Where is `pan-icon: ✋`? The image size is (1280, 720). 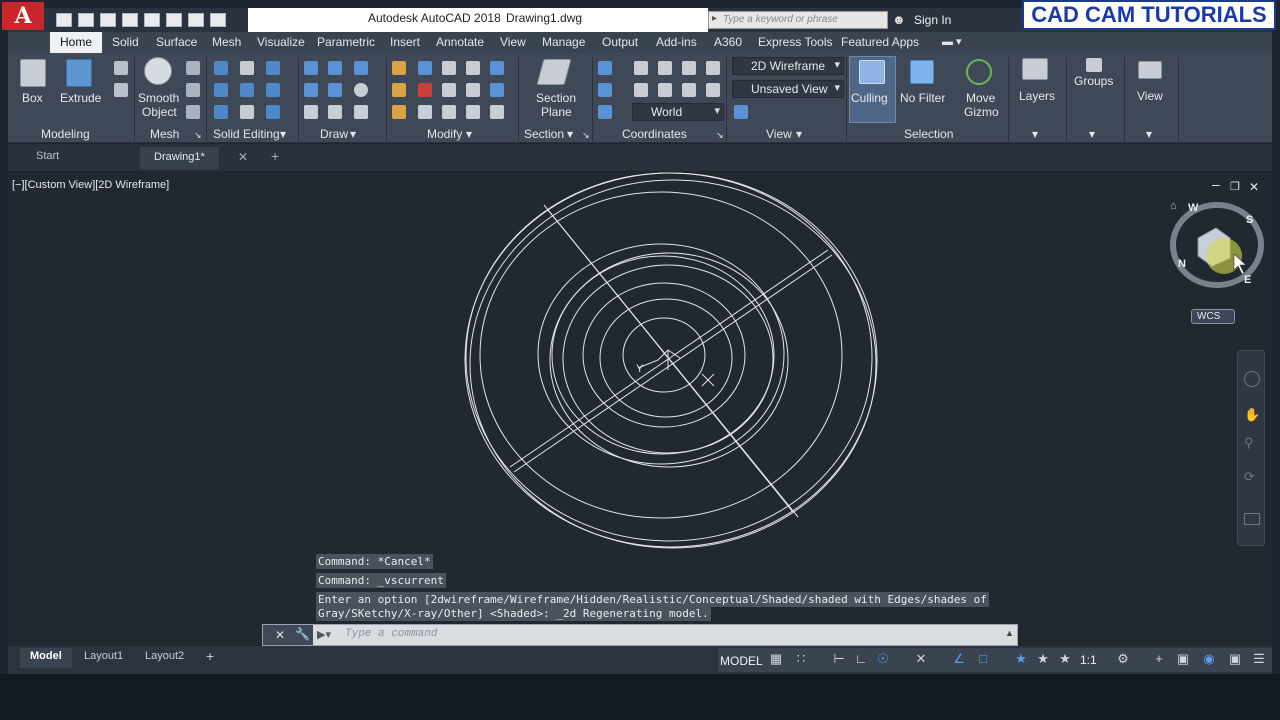
pan-icon: ✋ is located at coordinates (1252, 415).